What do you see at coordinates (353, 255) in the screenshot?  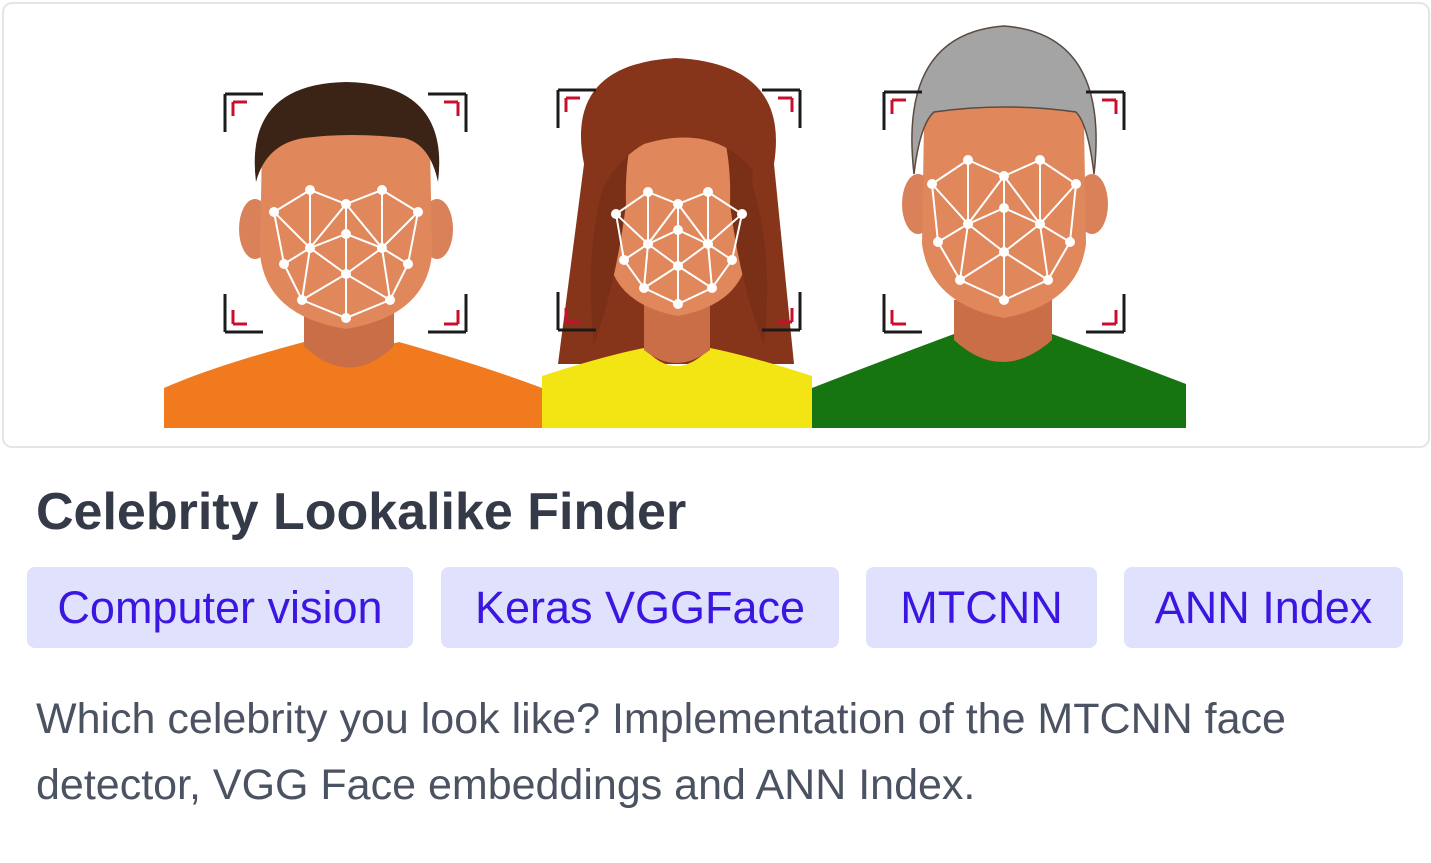 I see `person-man-dark-hair` at bounding box center [353, 255].